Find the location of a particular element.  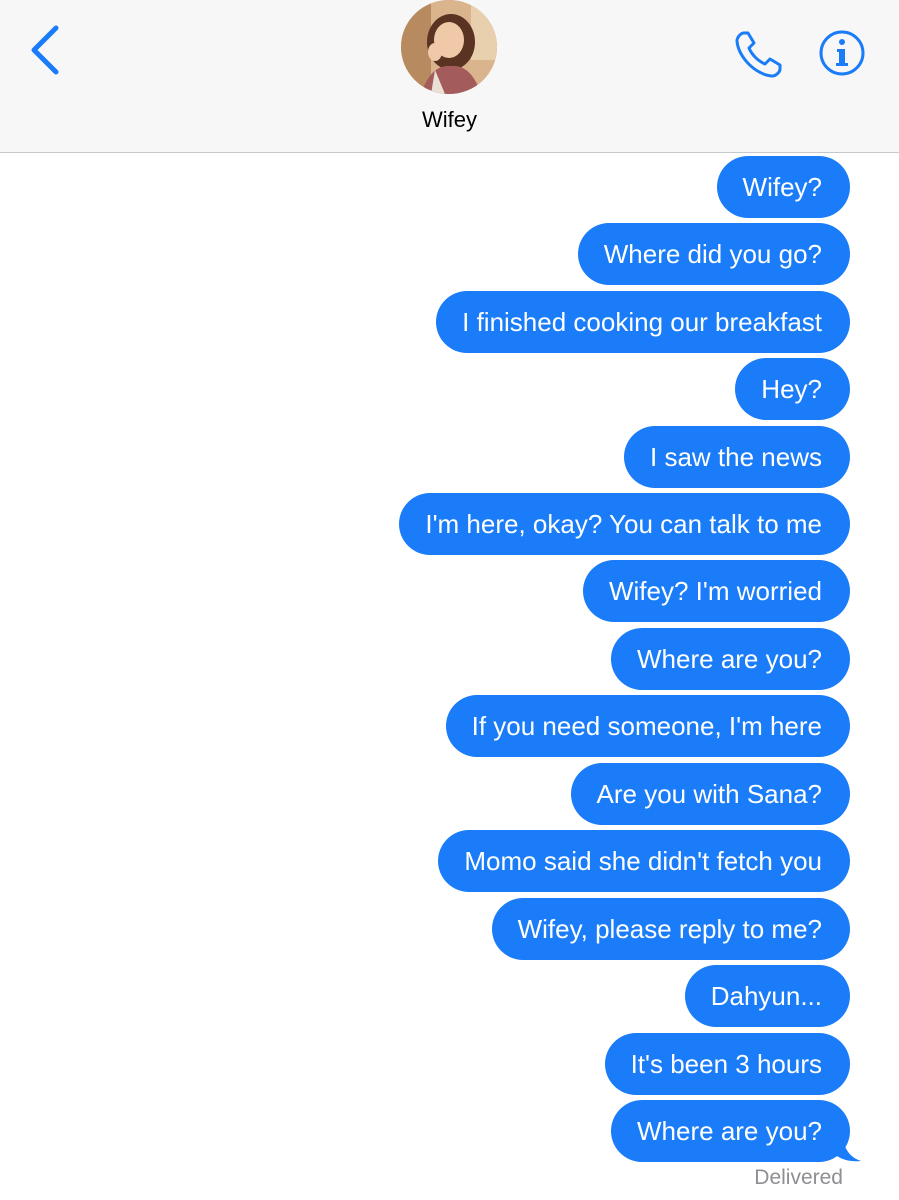

sent-message-bubble: It's been 3 hours is located at coordinates (727, 1064).